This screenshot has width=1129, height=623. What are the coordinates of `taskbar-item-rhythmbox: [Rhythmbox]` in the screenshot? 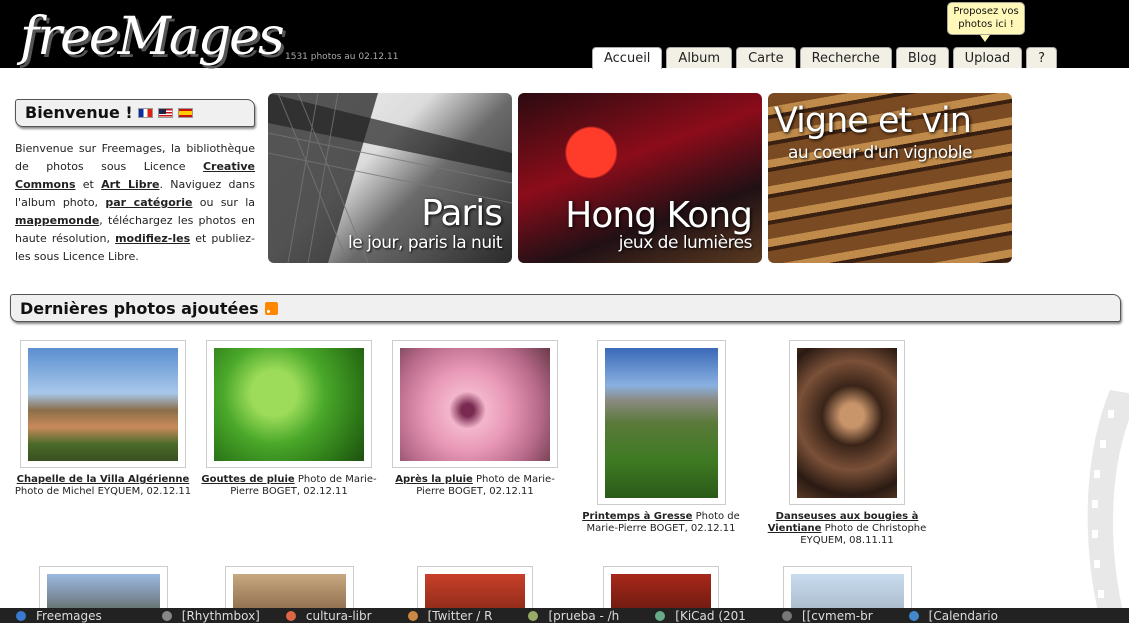 It's located at (181, 615).